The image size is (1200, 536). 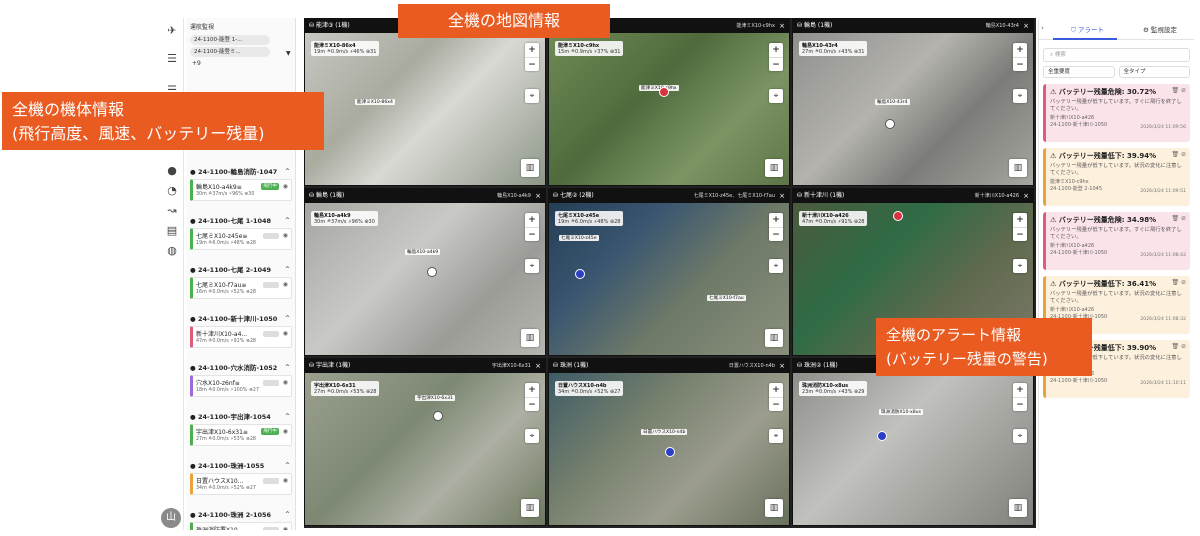 What do you see at coordinates (240, 270) in the screenshot?
I see `group-header: ● 24-1100-七尾 2-1049 ^` at bounding box center [240, 270].